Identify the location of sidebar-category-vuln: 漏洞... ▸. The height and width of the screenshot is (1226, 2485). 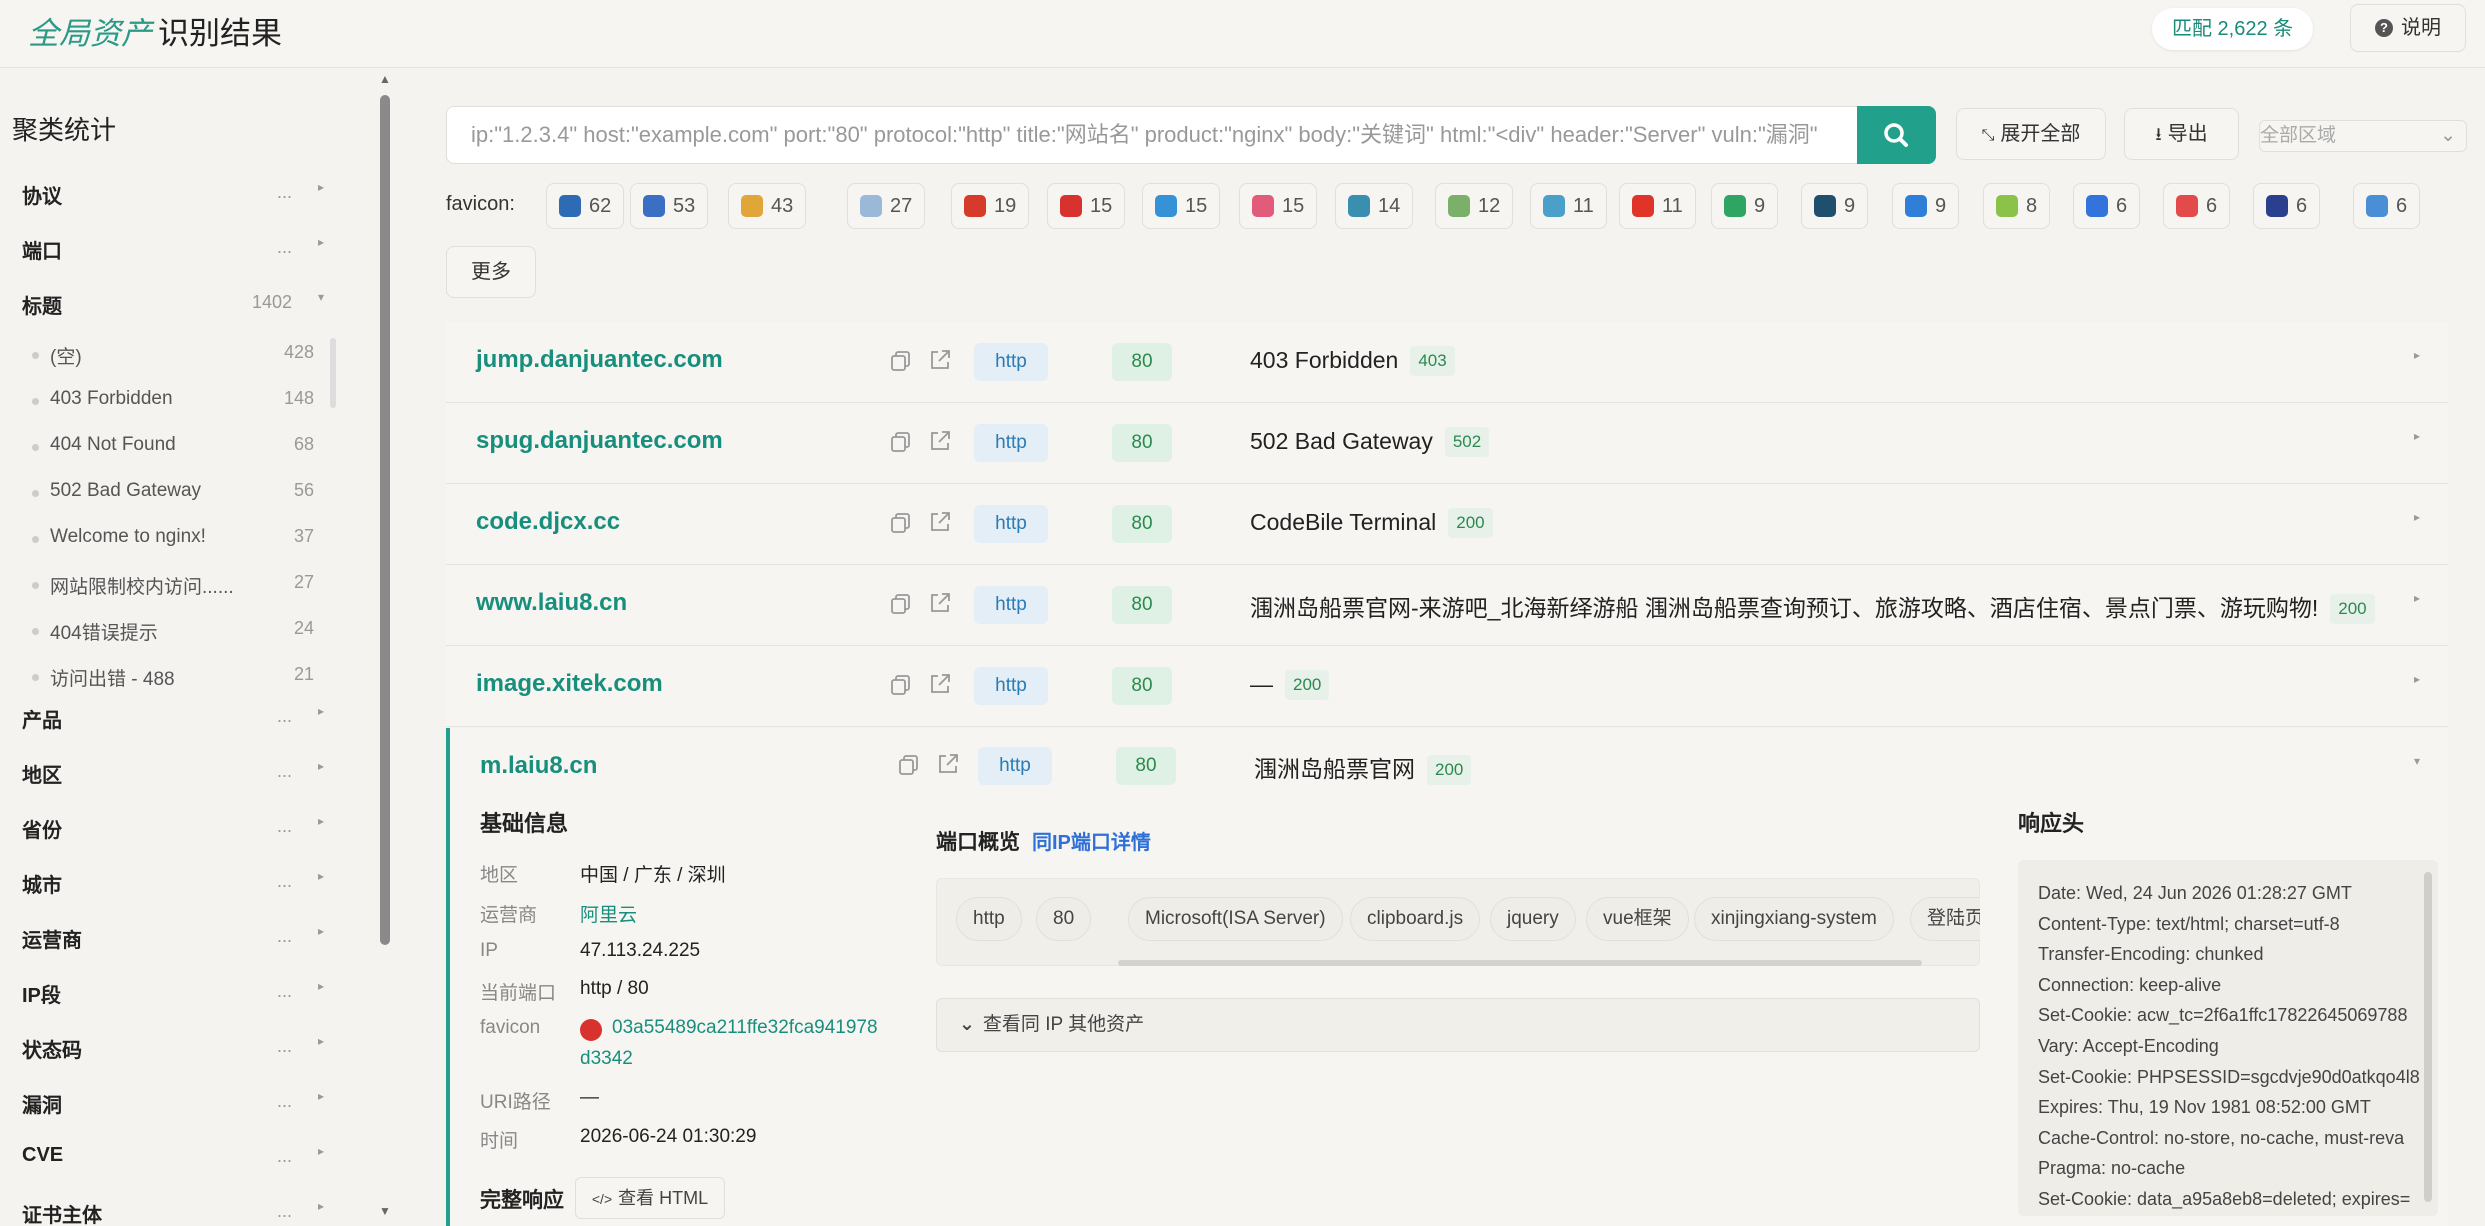
(177, 1109).